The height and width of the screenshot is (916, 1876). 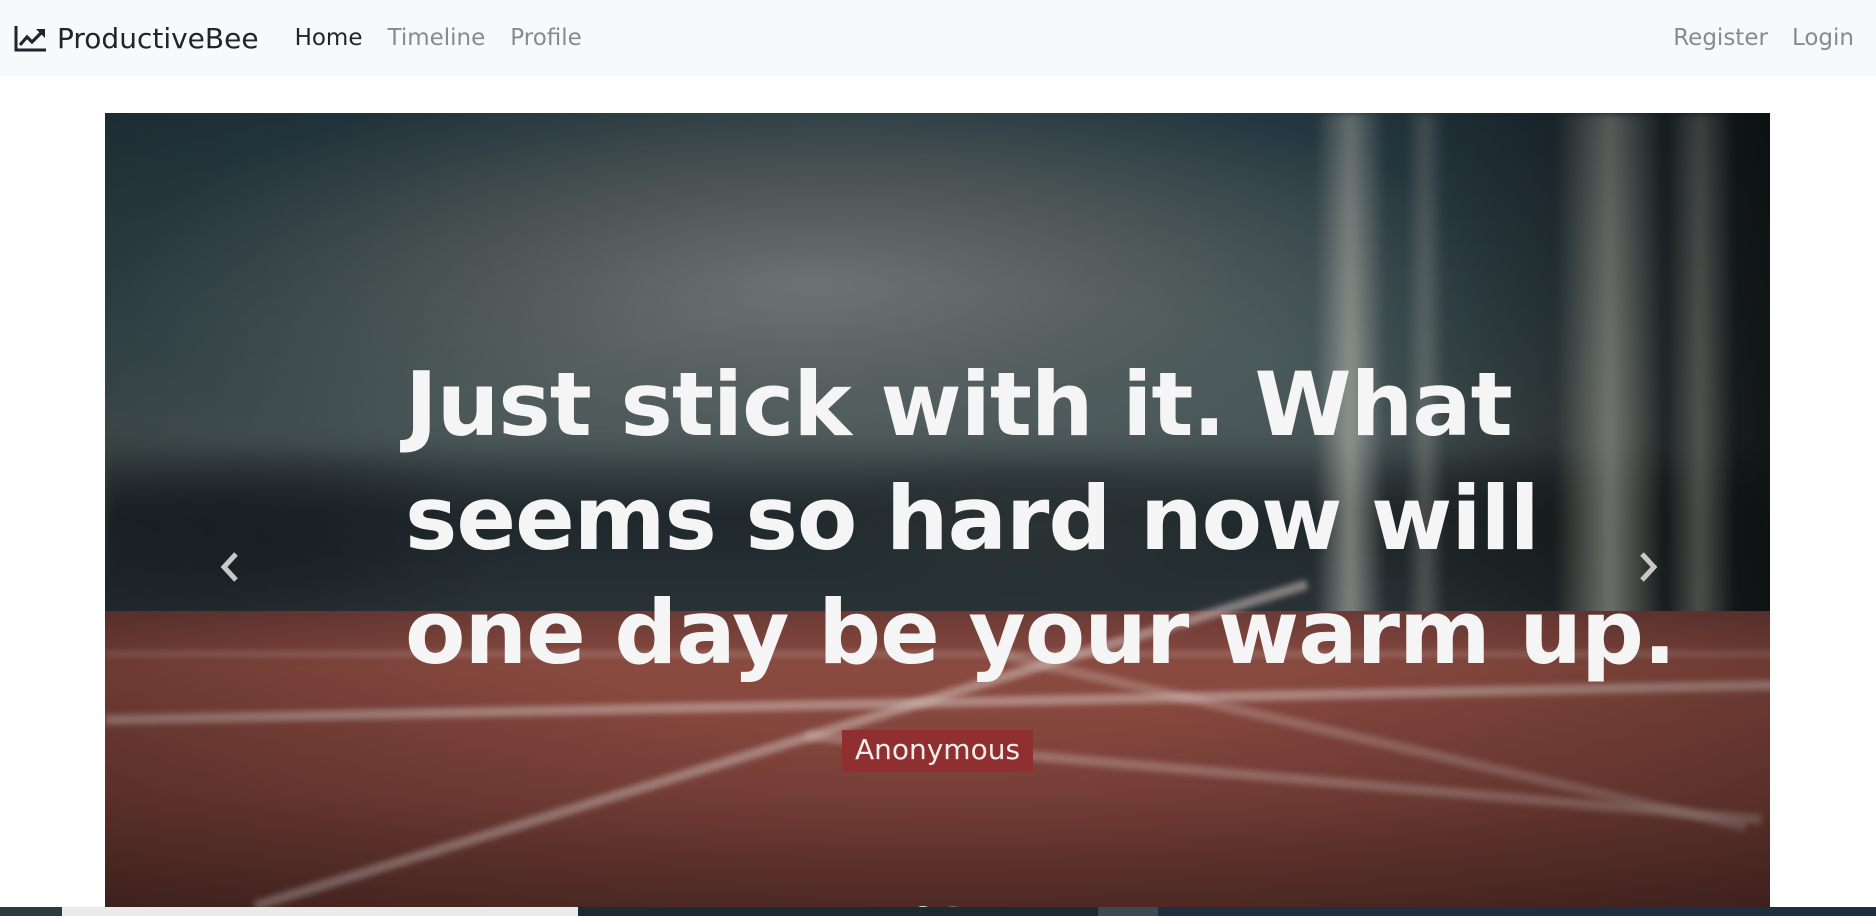 I want to click on chevron-right-icon, so click(x=1649, y=567).